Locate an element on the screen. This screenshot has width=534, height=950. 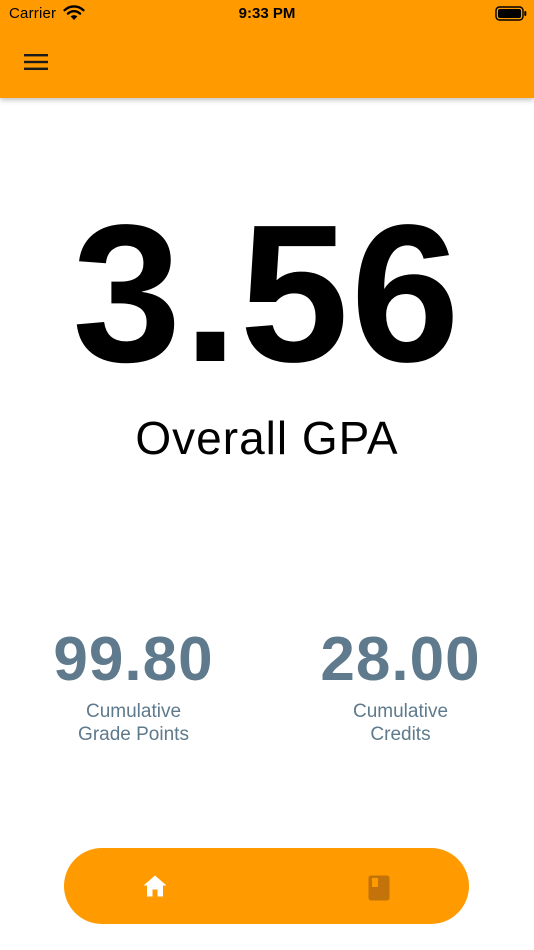
app-header: Carrier 9:33 PM is located at coordinates (267, 49).